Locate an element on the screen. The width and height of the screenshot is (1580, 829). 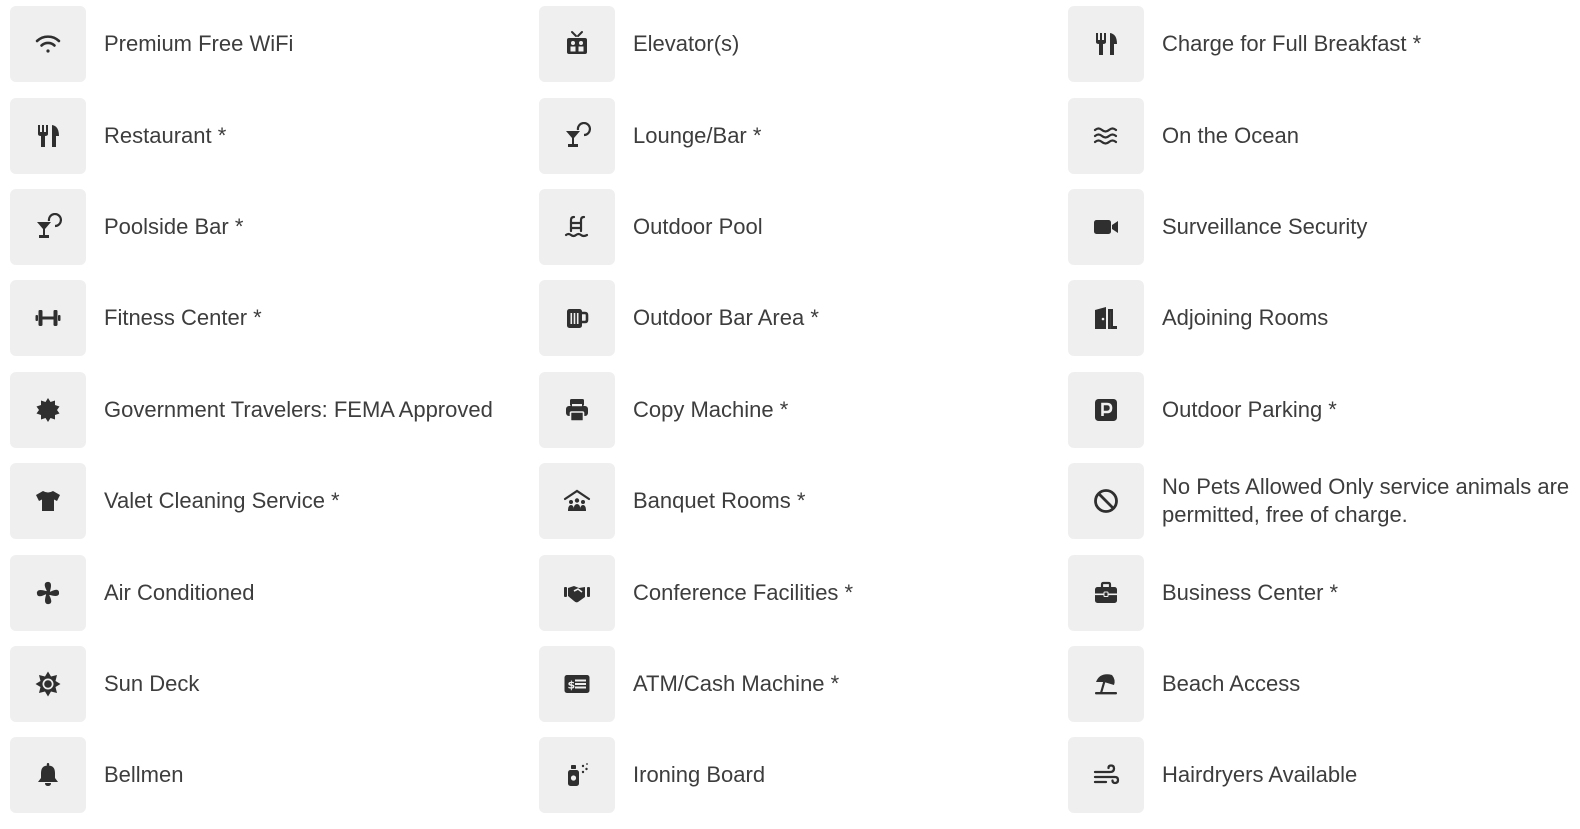
water-waves-icon is located at coordinates (1106, 135).